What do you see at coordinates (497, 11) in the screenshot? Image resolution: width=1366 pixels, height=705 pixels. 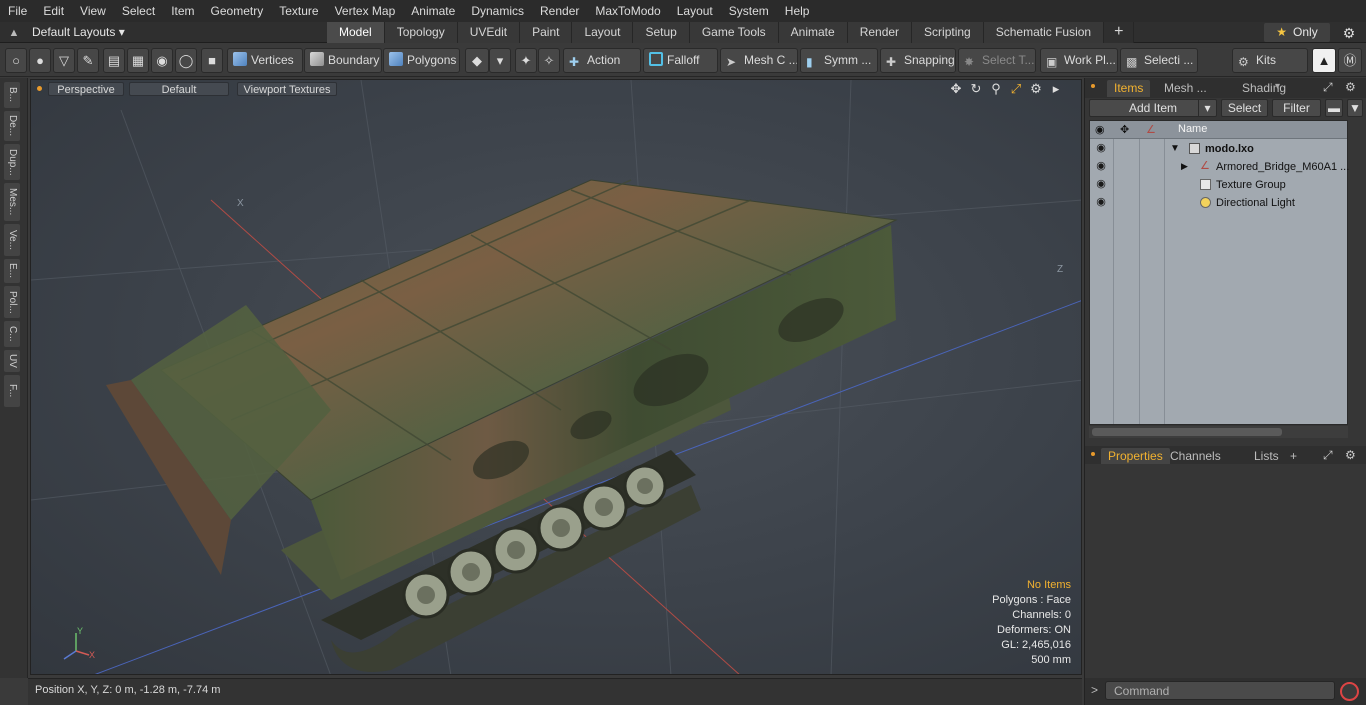 I see `menu-dynamics: Dynamics` at bounding box center [497, 11].